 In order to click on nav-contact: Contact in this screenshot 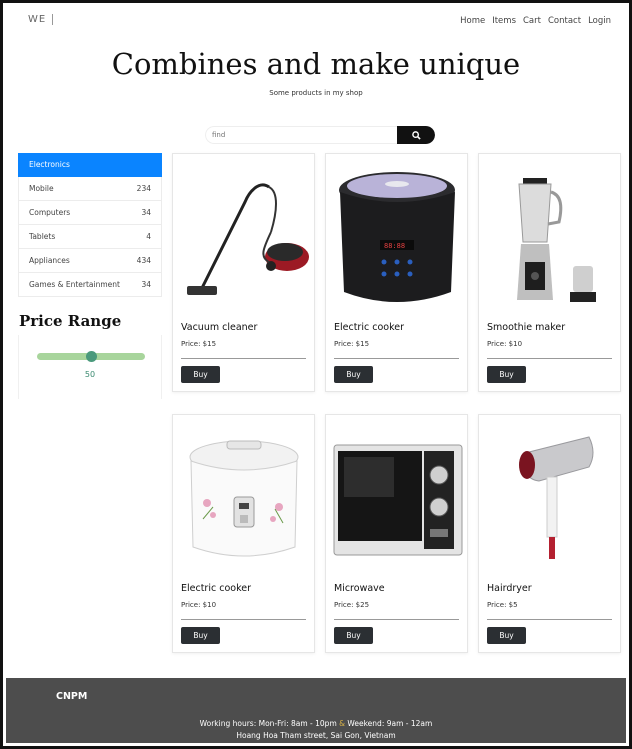, I will do `click(564, 21)`.